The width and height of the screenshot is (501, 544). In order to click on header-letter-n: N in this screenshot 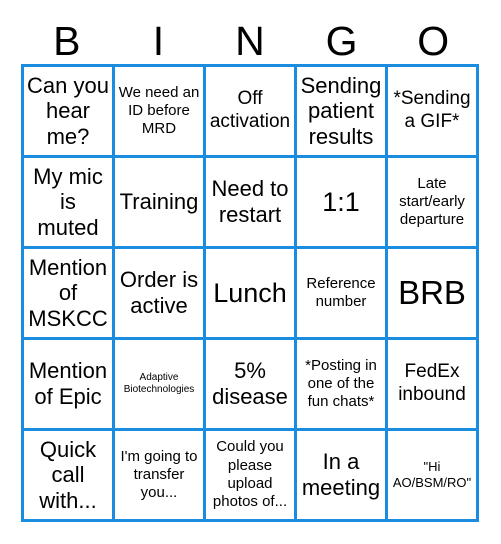, I will do `click(250, 41)`.